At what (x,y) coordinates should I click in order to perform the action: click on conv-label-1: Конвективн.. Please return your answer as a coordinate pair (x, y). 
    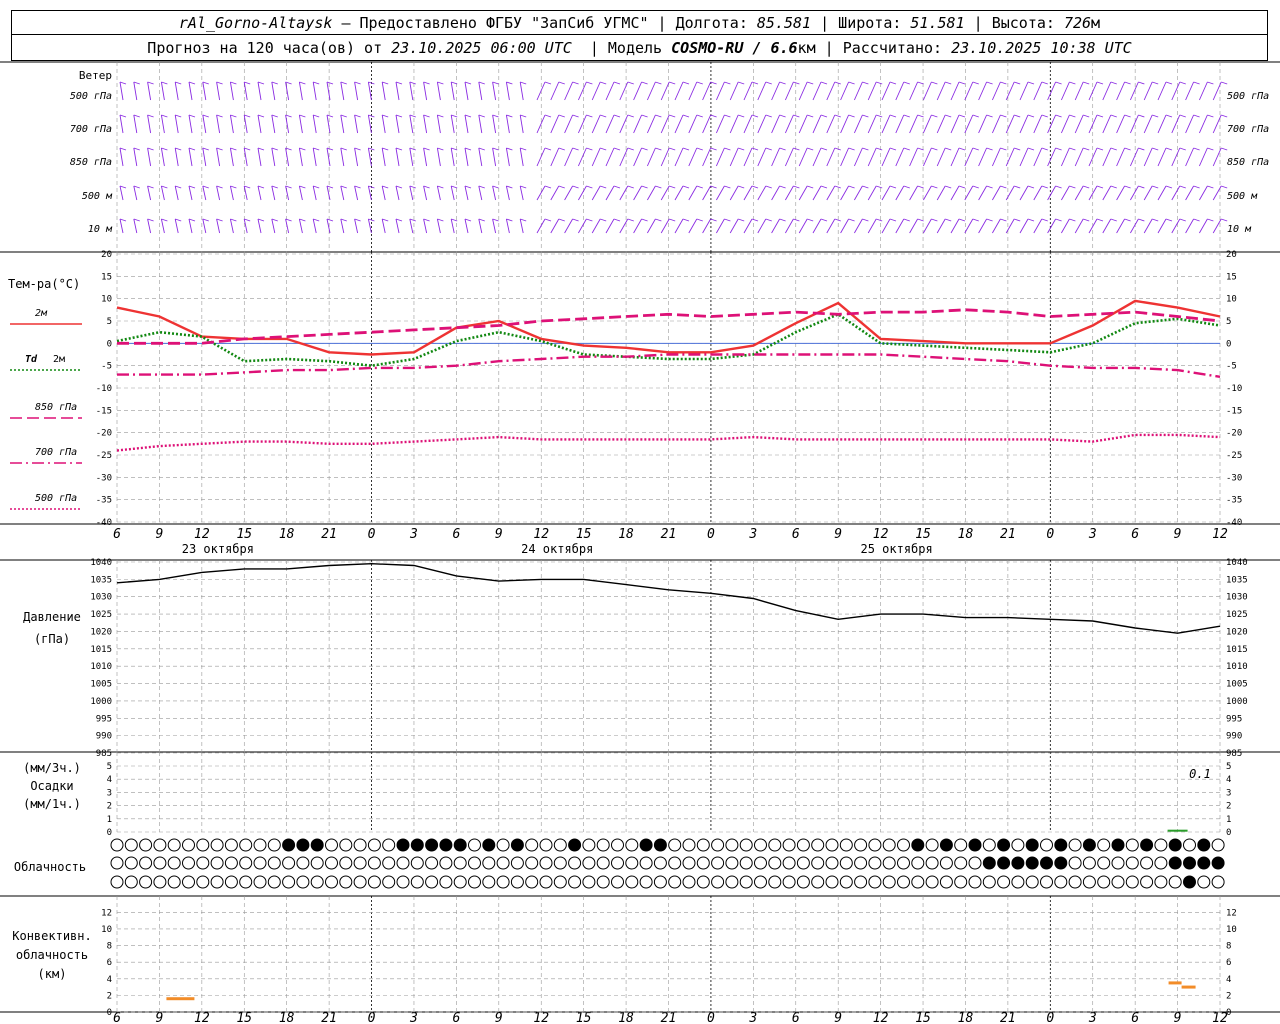
    Looking at the image, I should click on (51, 936).